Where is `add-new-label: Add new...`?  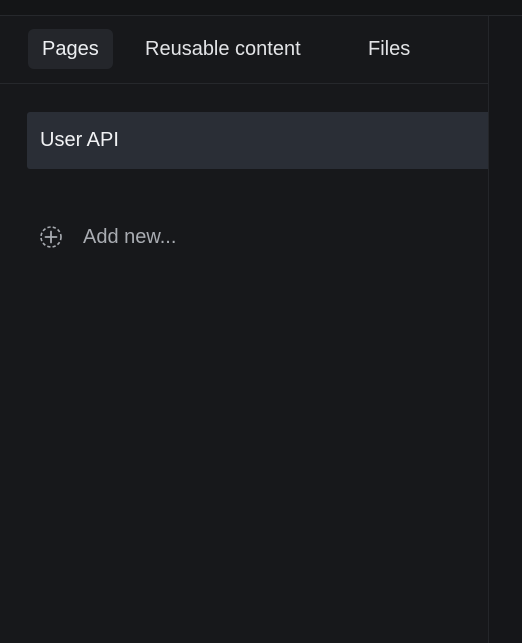
add-new-label: Add new... is located at coordinates (130, 236).